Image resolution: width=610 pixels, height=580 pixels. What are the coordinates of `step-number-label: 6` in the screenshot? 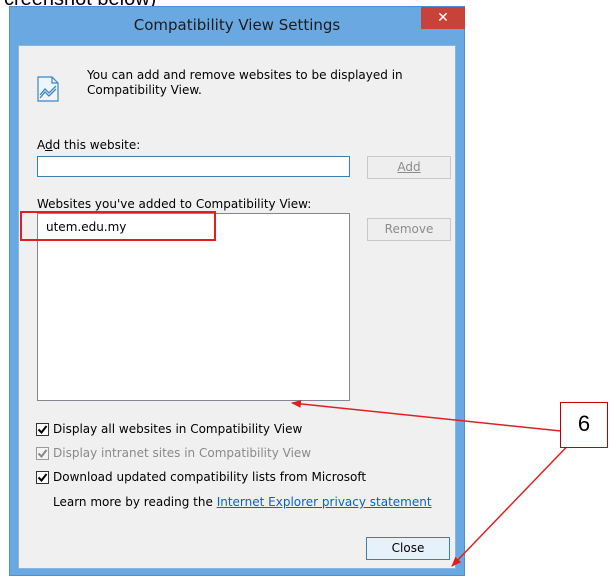 It's located at (584, 425).